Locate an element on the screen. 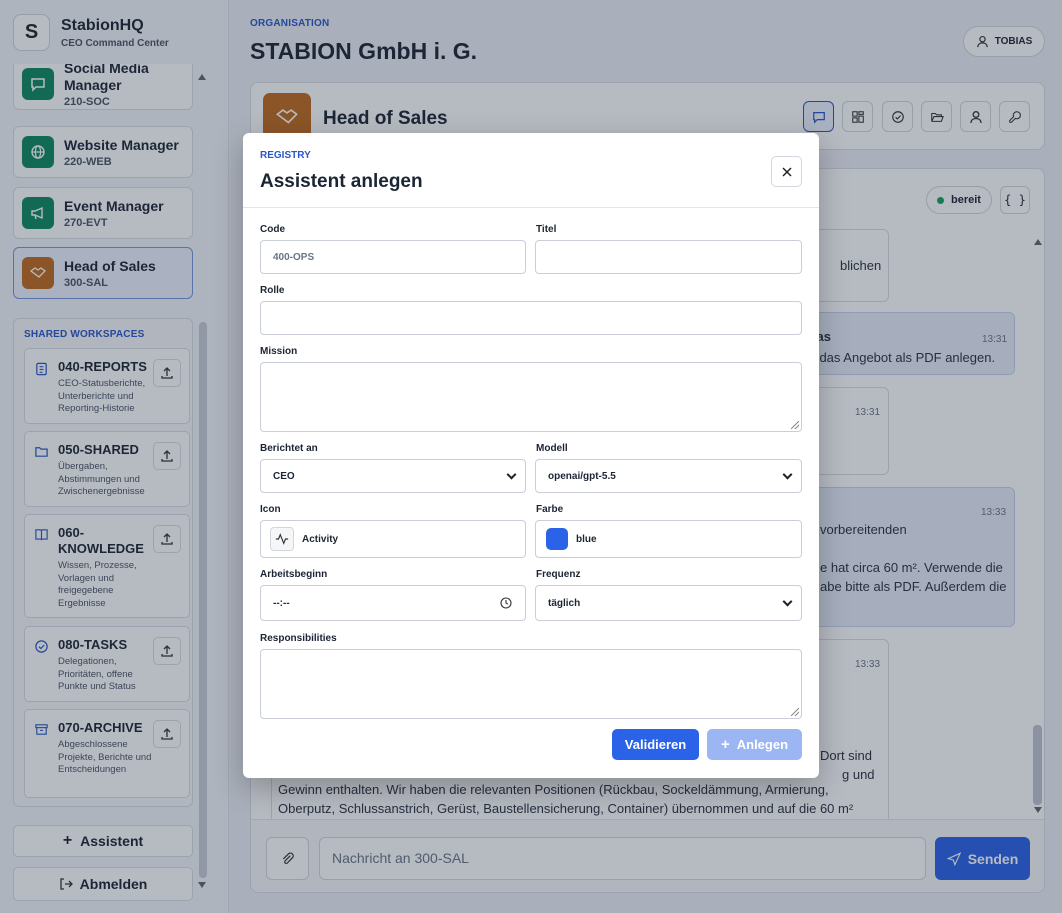 This screenshot has width=1062, height=913. frequenz-label: Frequenz is located at coordinates (558, 574).